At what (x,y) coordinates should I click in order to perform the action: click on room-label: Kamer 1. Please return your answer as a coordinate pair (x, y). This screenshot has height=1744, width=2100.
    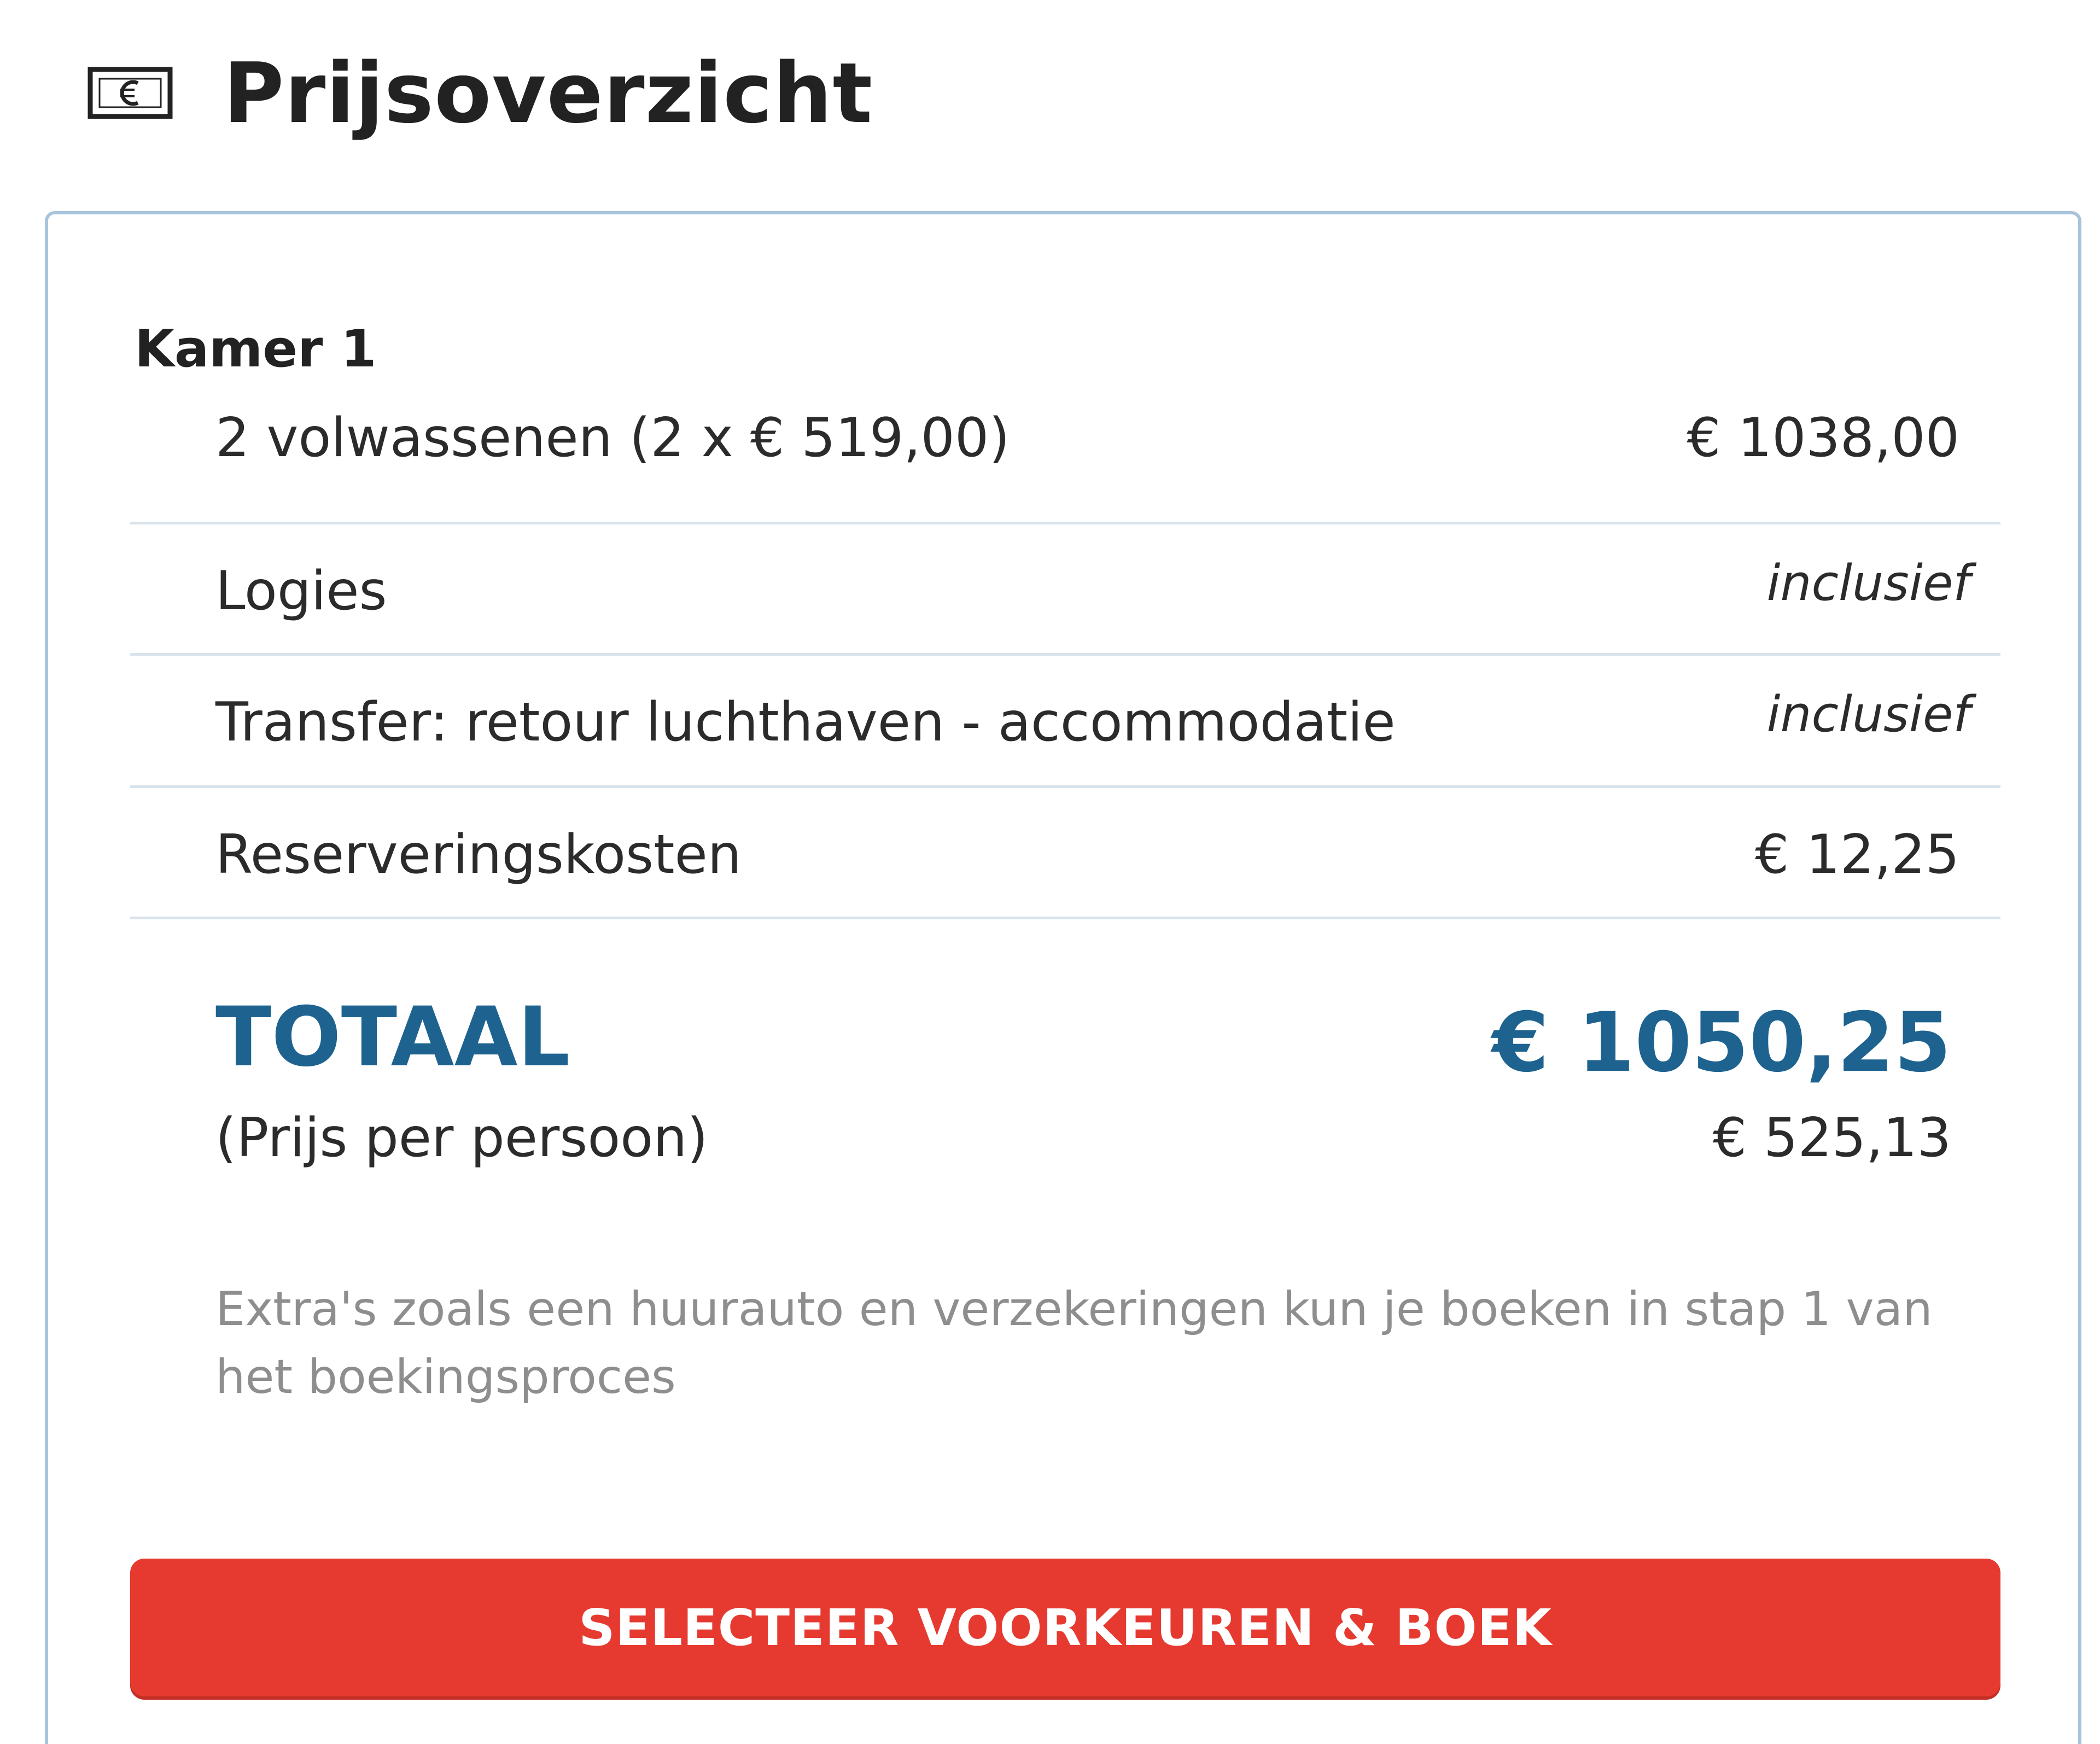
    Looking at the image, I should click on (256, 349).